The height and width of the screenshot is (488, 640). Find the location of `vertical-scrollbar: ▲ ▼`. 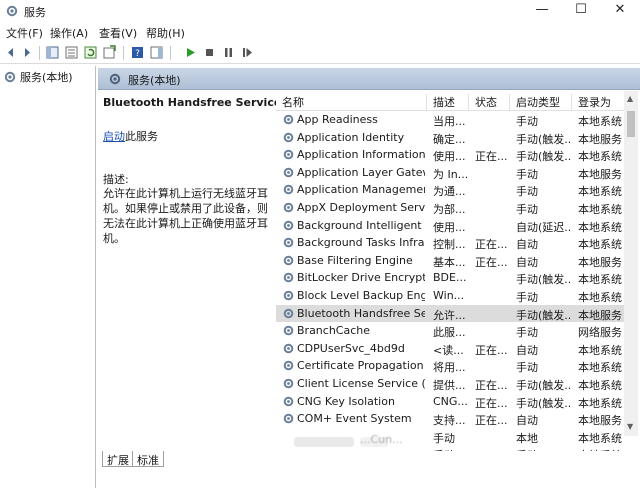

vertical-scrollbar: ▲ ▼ is located at coordinates (631, 263).